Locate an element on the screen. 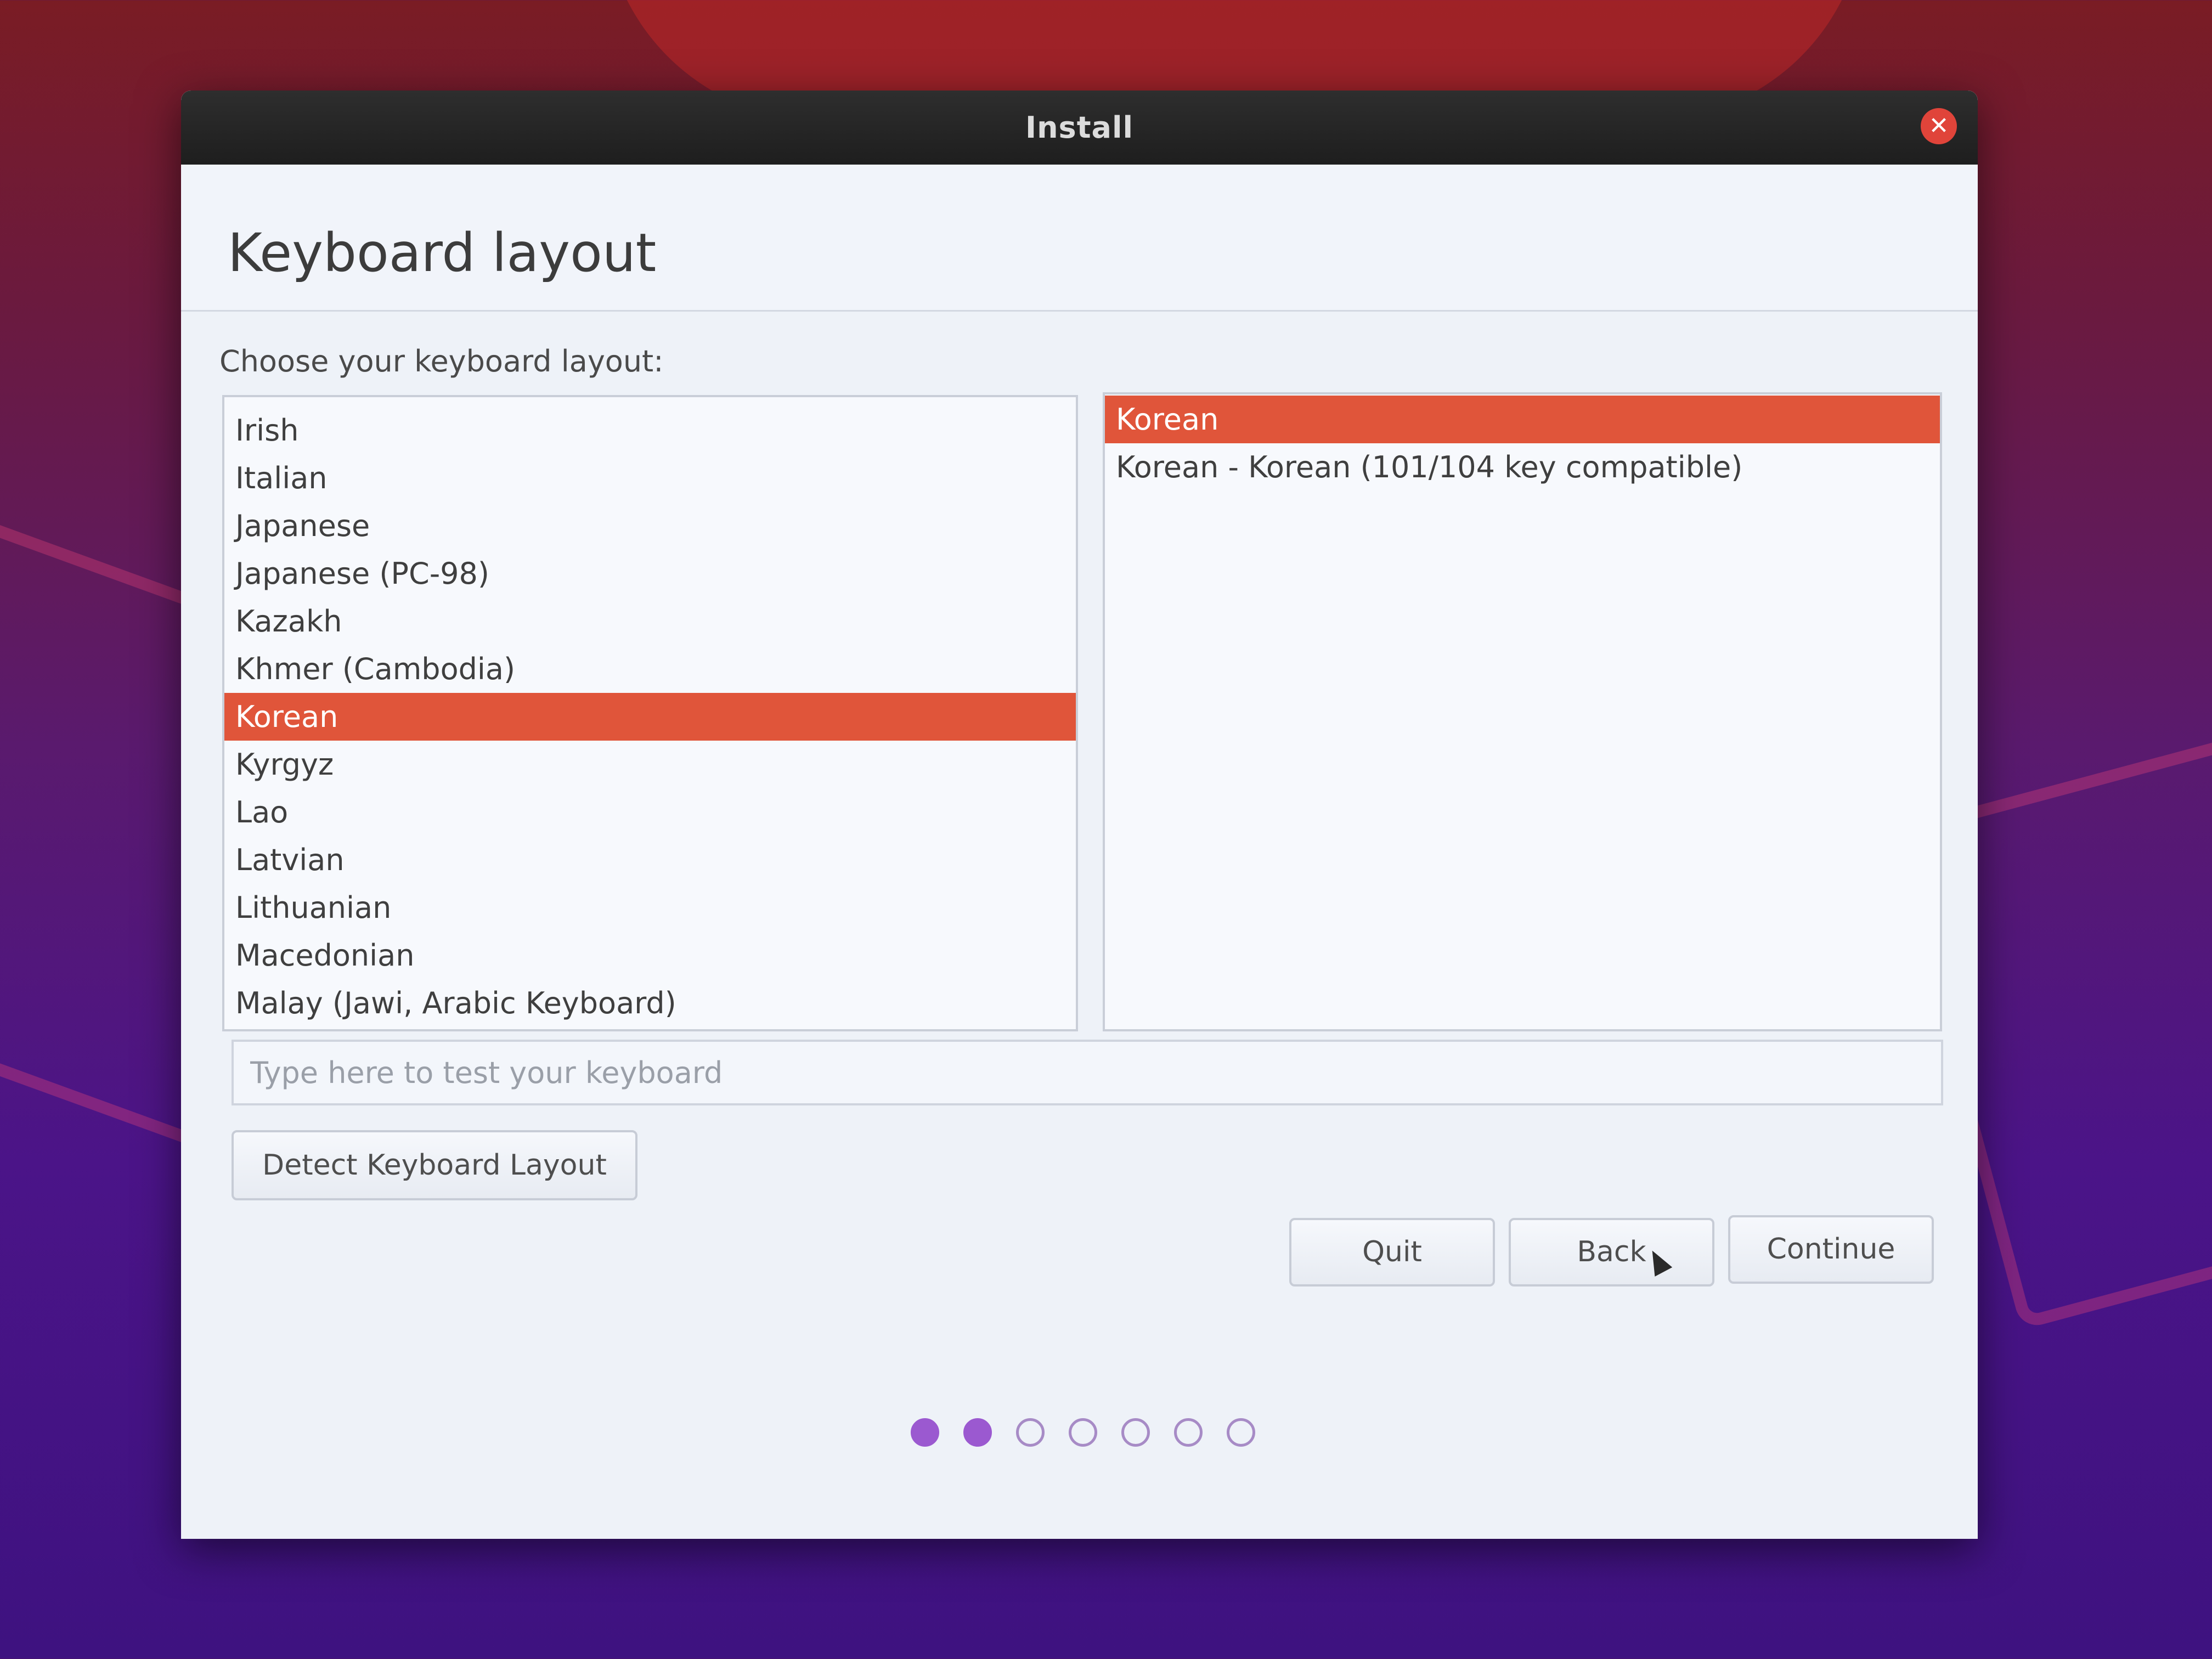 The height and width of the screenshot is (1659, 2212). layout-list-item: Kazakh is located at coordinates (650, 621).